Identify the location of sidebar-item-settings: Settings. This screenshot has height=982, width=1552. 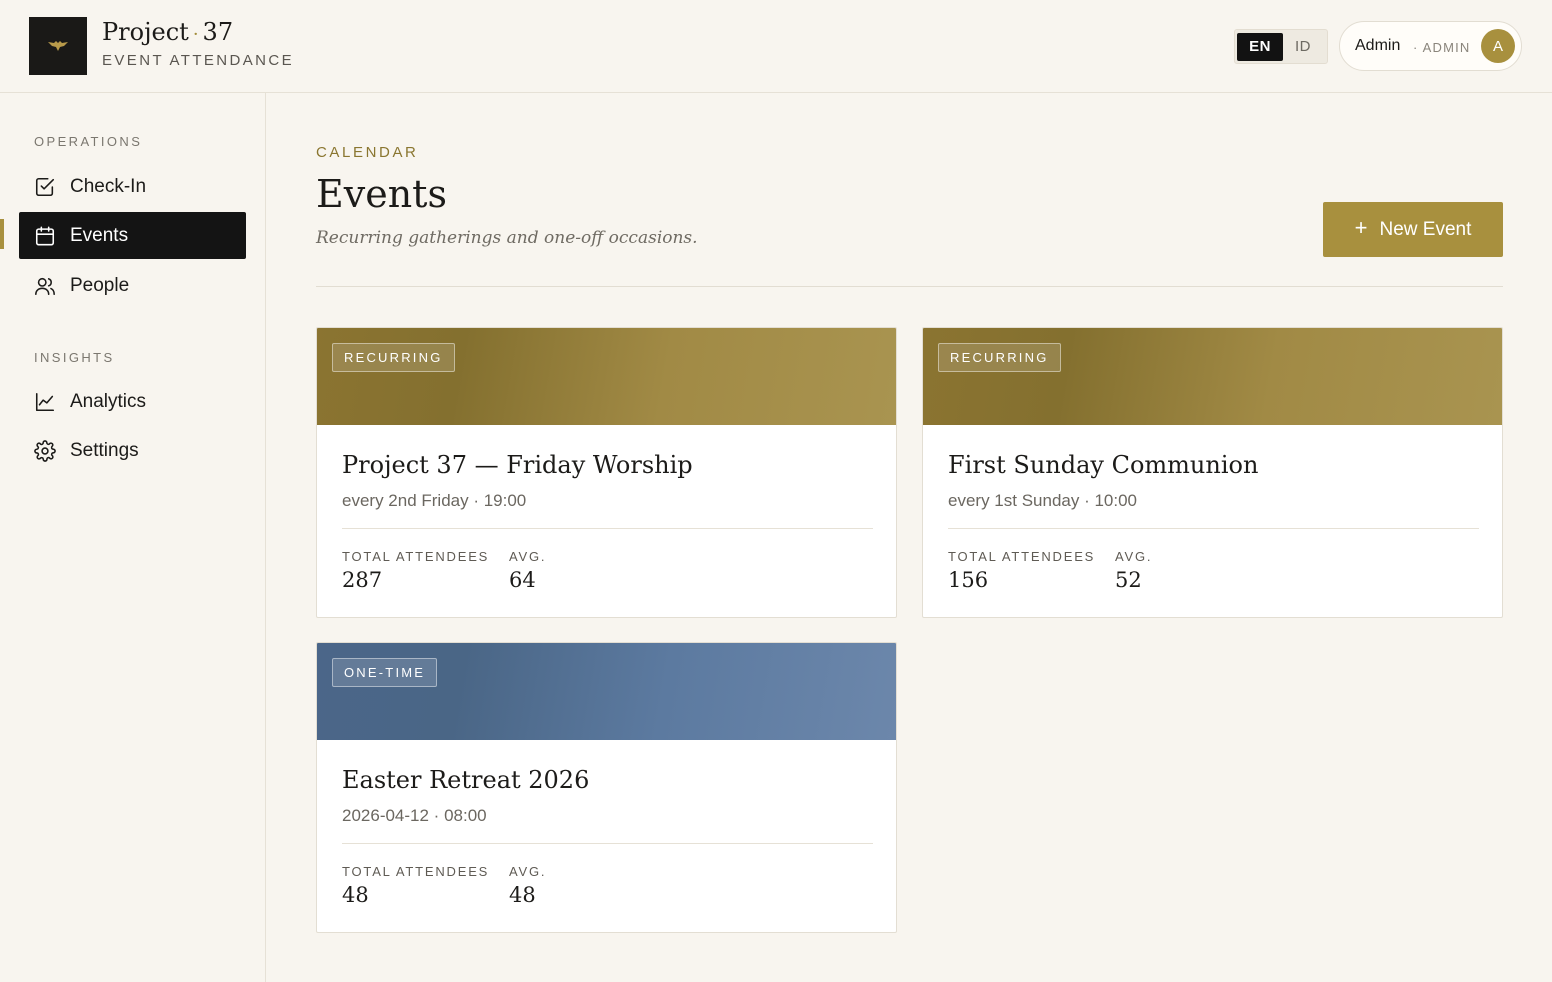
(132, 450).